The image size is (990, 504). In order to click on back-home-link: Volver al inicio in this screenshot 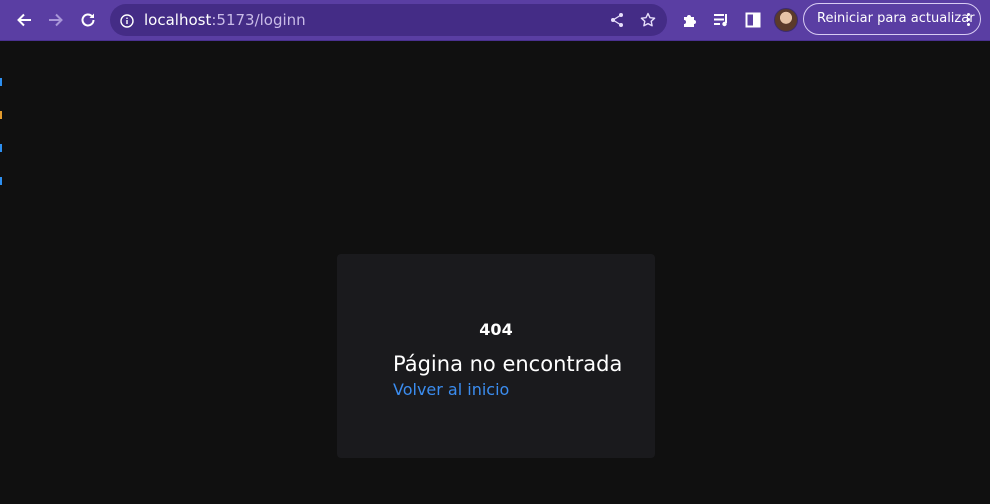, I will do `click(451, 390)`.